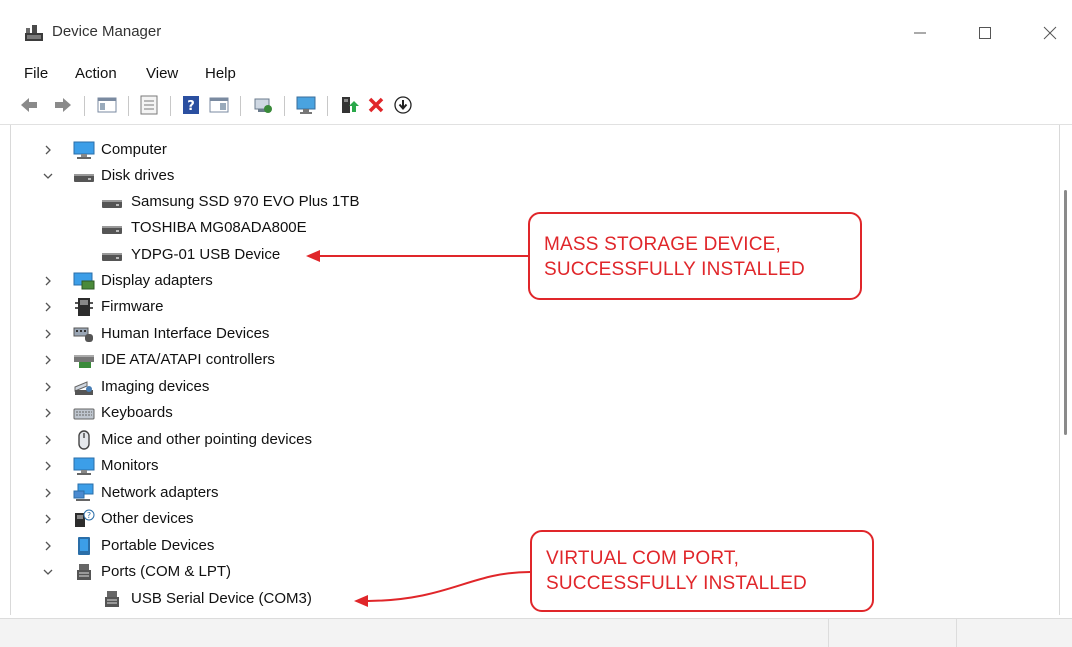 This screenshot has width=1072, height=647. Describe the element at coordinates (349, 105) in the screenshot. I see `update-driver-icon` at that location.